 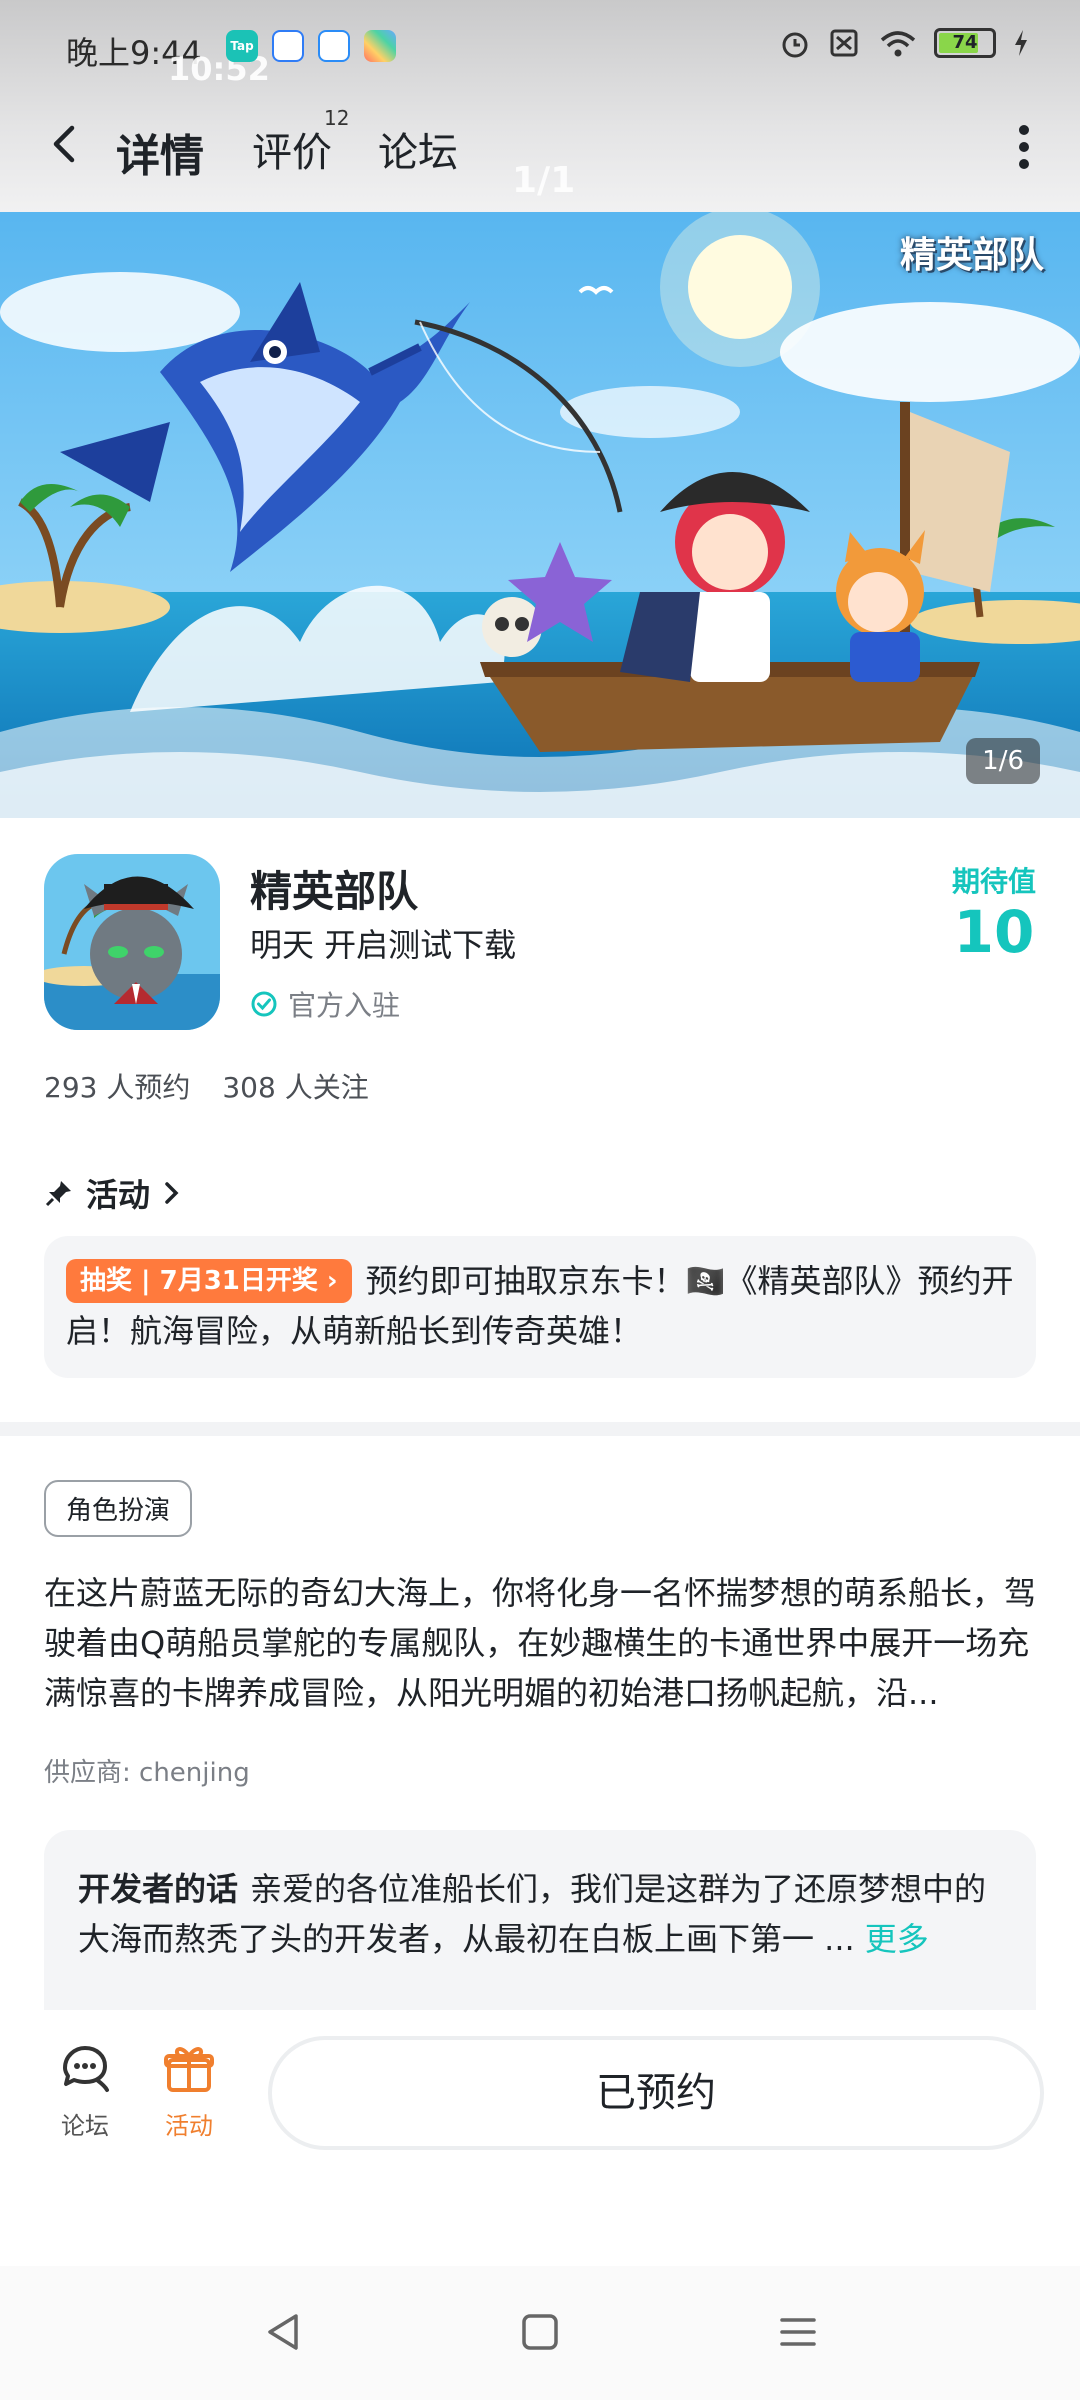 I want to click on game-icon-art, so click(x=132, y=942).